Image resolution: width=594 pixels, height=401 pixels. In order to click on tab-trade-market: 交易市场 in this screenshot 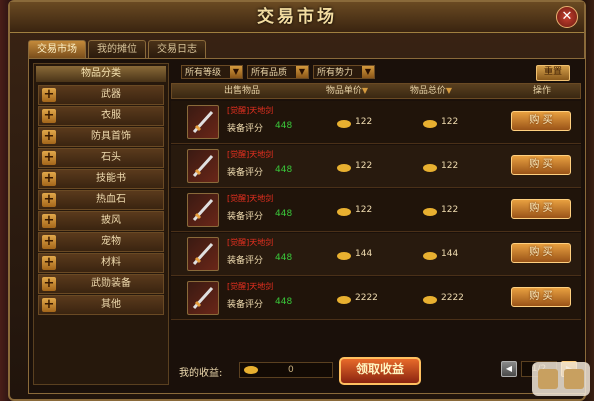, I will do `click(57, 49)`.